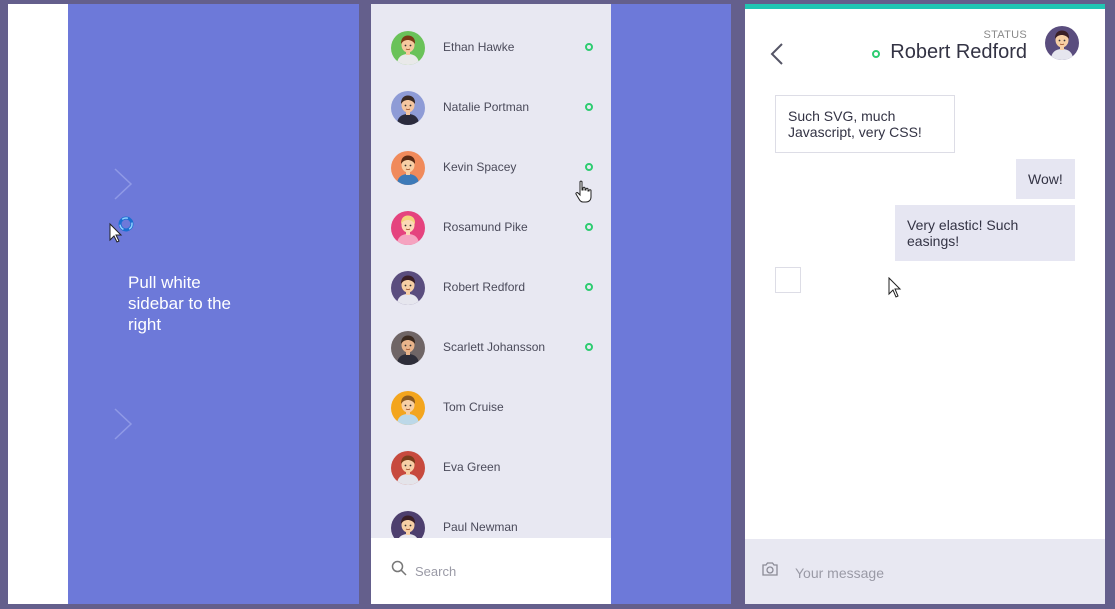  What do you see at coordinates (485, 227) in the screenshot?
I see `contact-name: Rosamund Pike` at bounding box center [485, 227].